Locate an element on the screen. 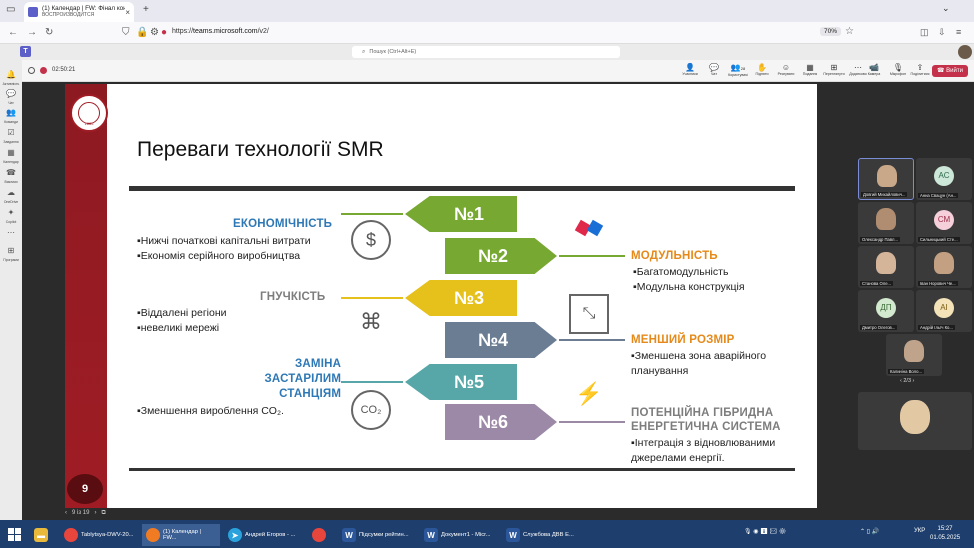 The height and width of the screenshot is (548, 974). bullet: ▪Нижчі початкові капітальні витрати is located at coordinates (224, 241).